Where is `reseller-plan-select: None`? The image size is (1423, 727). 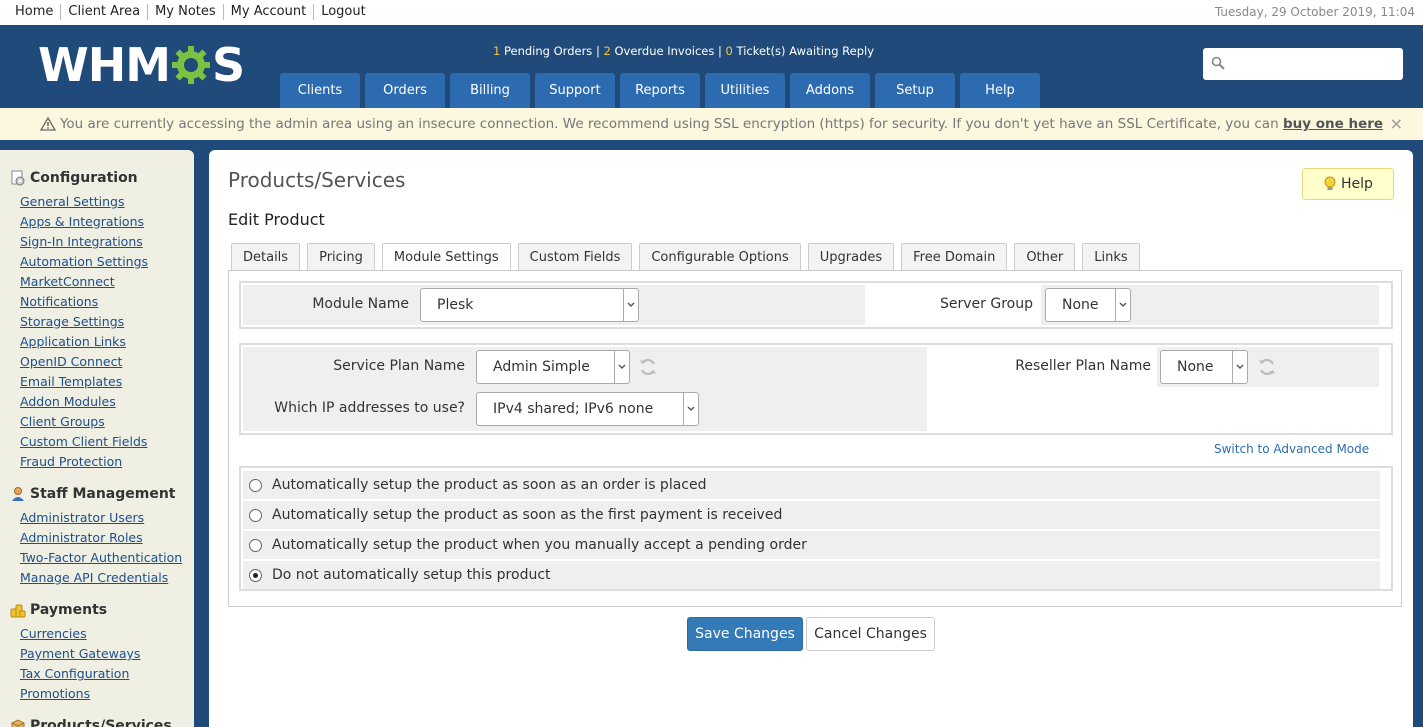 reseller-plan-select: None is located at coordinates (1204, 367).